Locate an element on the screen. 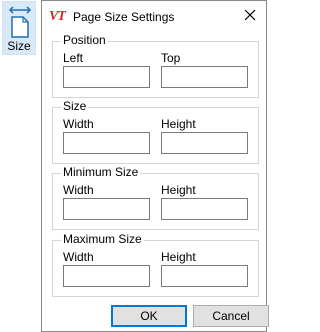  maximum-size-group: Maximum Size Width Height is located at coordinates (155, 264).